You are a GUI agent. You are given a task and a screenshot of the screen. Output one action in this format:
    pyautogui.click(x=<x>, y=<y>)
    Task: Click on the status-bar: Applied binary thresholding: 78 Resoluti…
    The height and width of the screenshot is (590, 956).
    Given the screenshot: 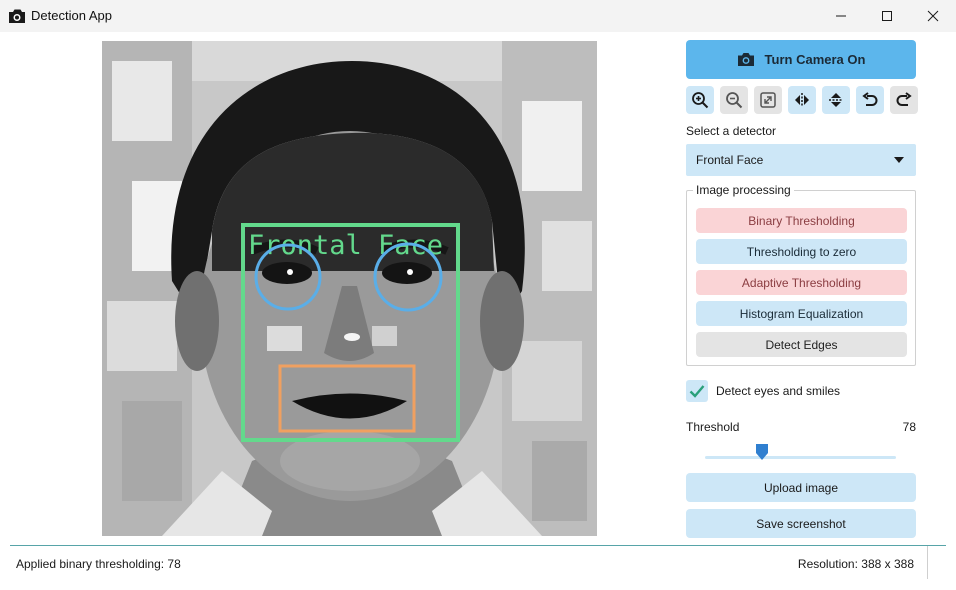 What is the action you would take?
    pyautogui.click(x=478, y=562)
    